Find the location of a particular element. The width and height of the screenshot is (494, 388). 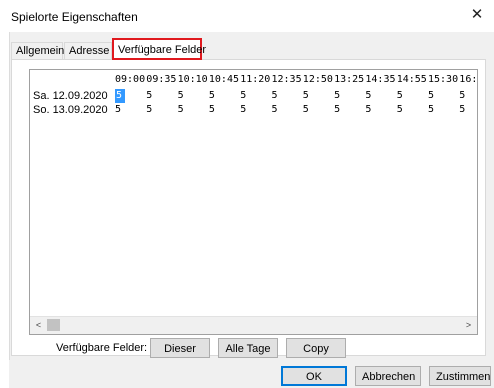

apply-button: Zustimmen is located at coordinates (460, 376).